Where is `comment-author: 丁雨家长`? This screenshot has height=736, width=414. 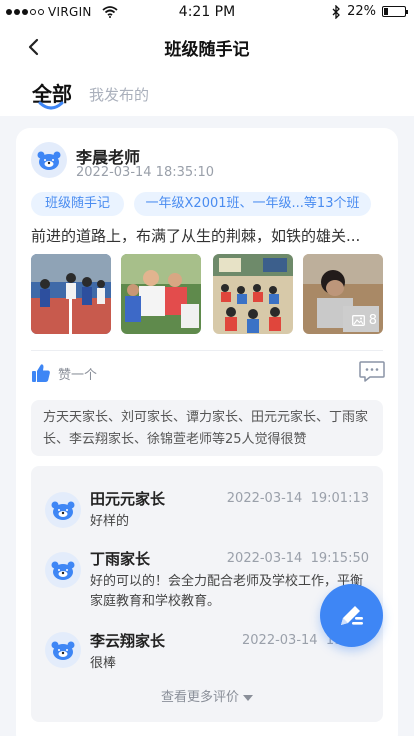
comment-author: 丁雨家长 is located at coordinates (120, 559).